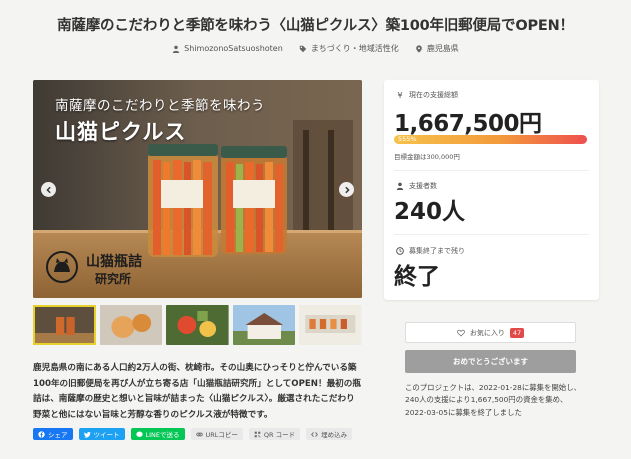 The width and height of the screenshot is (631, 459). What do you see at coordinates (113, 279) in the screenshot?
I see `logo-text-line2: 研究所` at bounding box center [113, 279].